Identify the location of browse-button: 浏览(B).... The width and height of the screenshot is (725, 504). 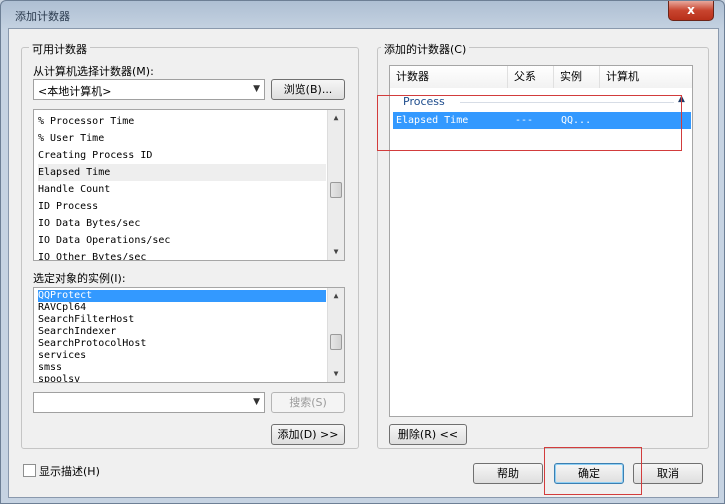
(308, 89).